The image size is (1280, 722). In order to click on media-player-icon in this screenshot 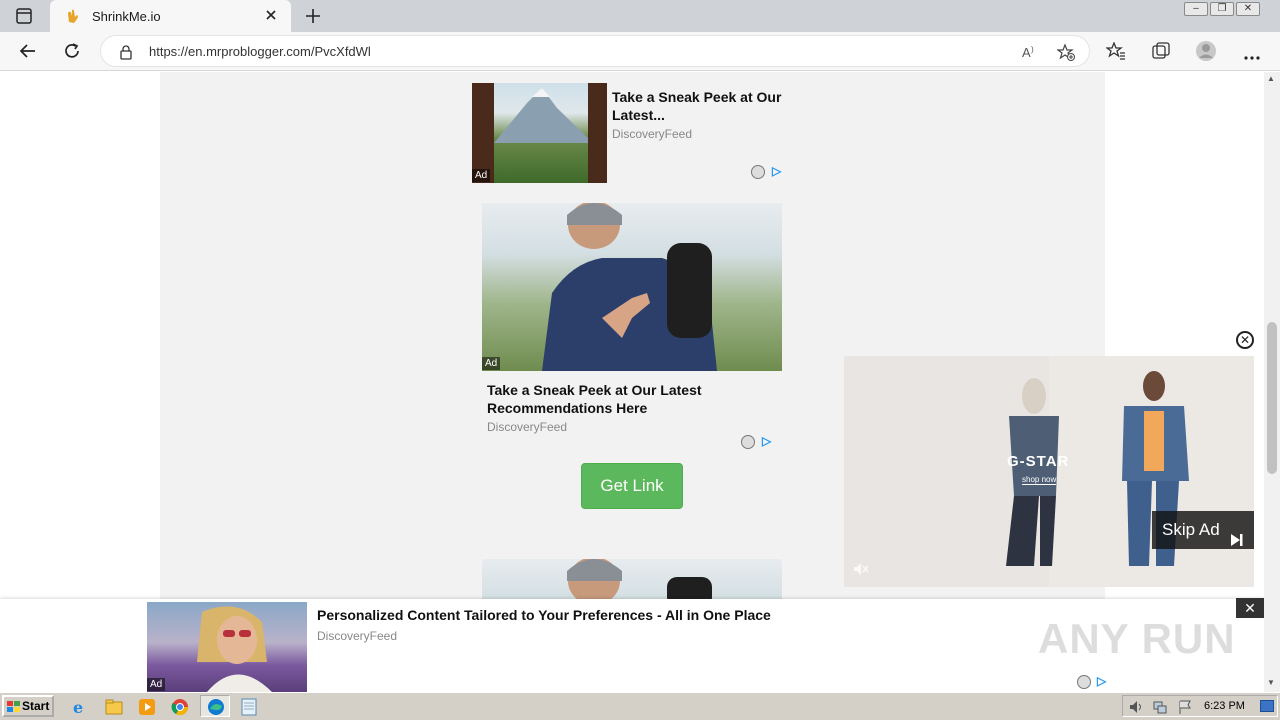, I will do `click(147, 707)`.